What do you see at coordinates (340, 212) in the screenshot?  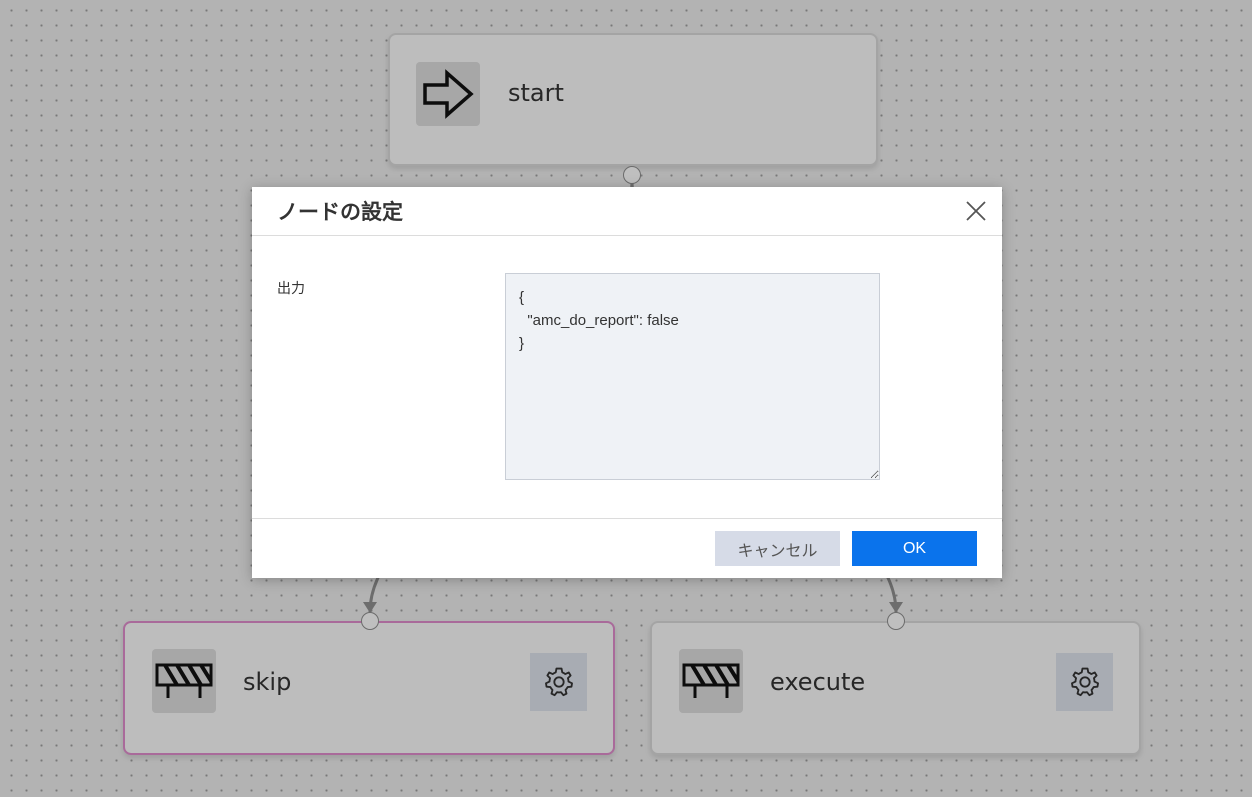 I see `dialog-title: ノードの設定` at bounding box center [340, 212].